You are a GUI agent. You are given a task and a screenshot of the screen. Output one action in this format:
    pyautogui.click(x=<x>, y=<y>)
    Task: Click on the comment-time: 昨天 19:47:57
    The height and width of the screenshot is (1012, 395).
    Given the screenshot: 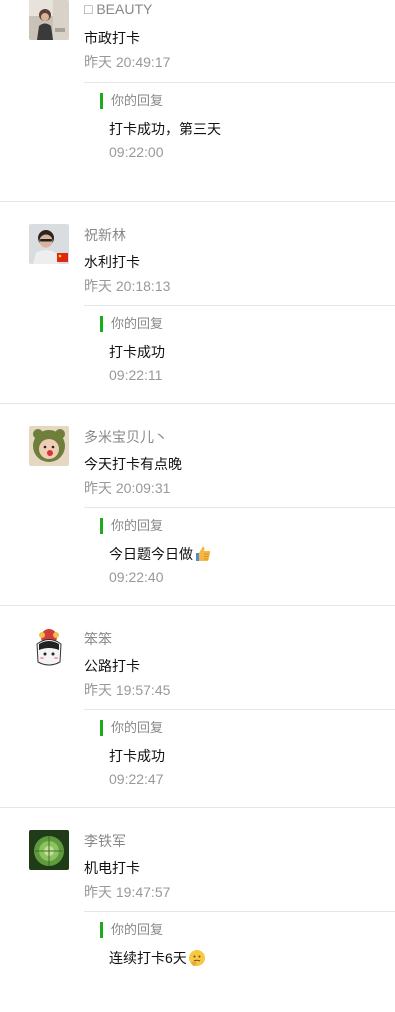 What is the action you would take?
    pyautogui.click(x=127, y=892)
    